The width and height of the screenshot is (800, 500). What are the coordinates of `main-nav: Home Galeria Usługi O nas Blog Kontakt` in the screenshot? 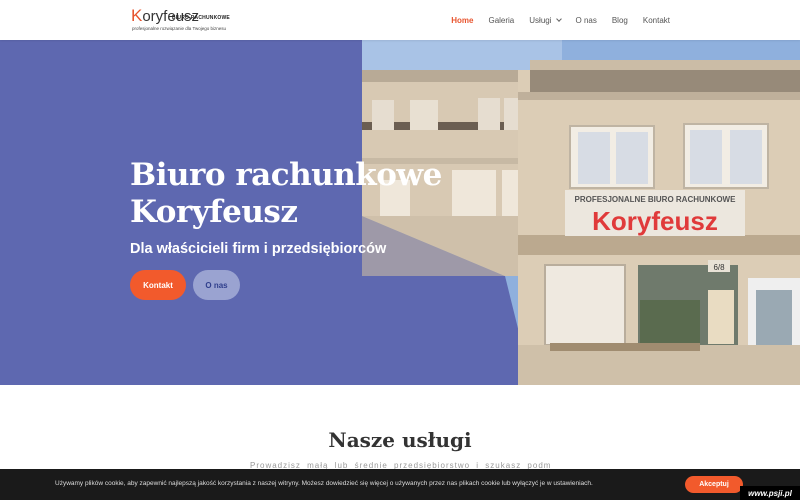 It's located at (560, 20).